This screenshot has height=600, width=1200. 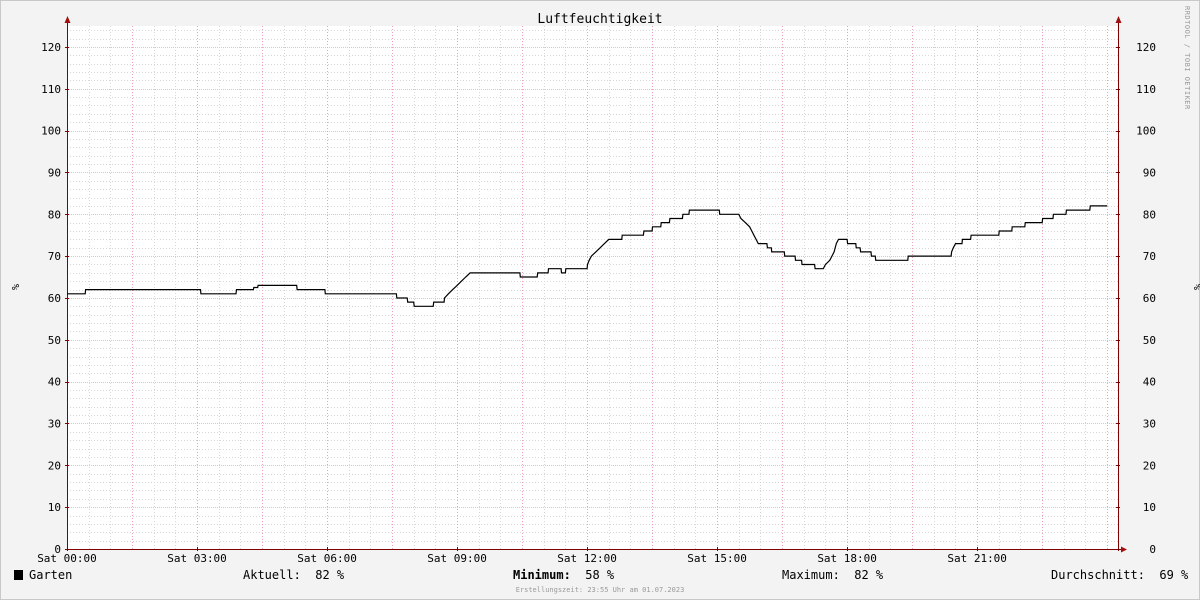 What do you see at coordinates (1152, 549) in the screenshot?
I see `y-tick-label: 0` at bounding box center [1152, 549].